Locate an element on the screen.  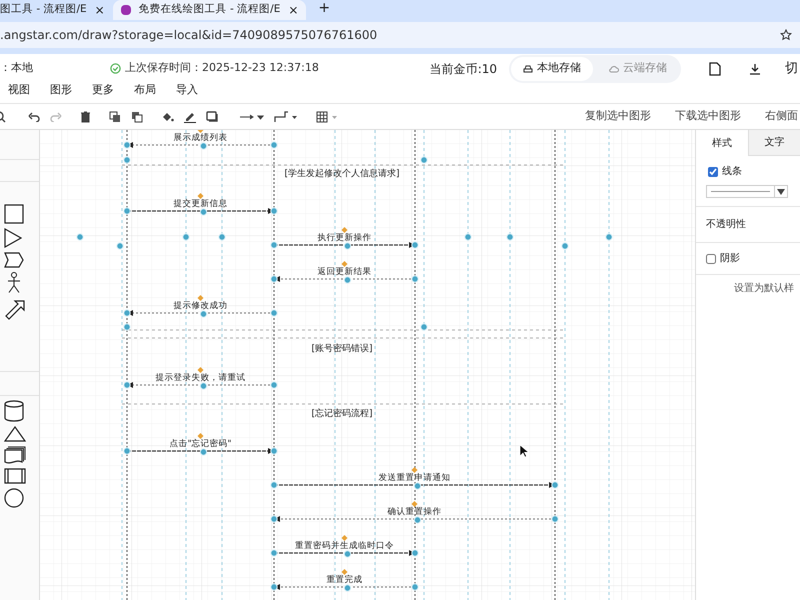
delete-icon is located at coordinates (85, 116).